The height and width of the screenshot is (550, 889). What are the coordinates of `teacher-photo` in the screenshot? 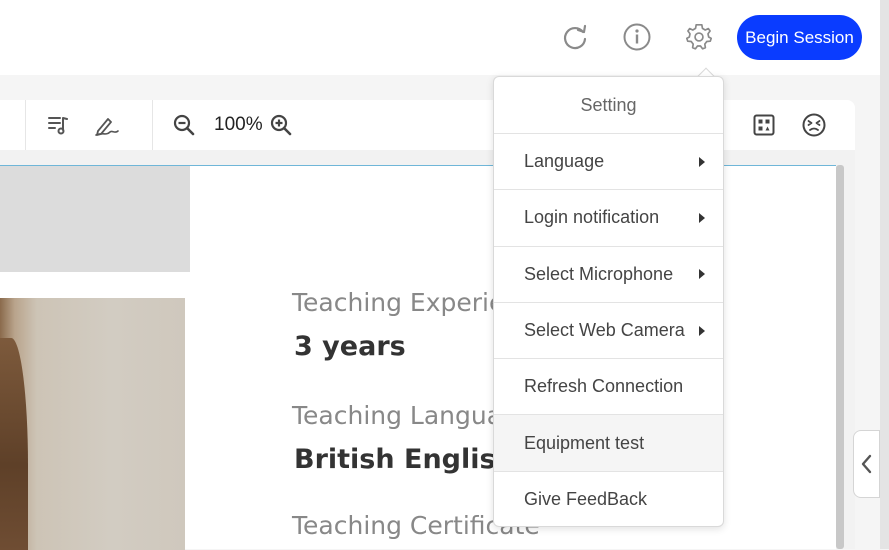 It's located at (92, 424).